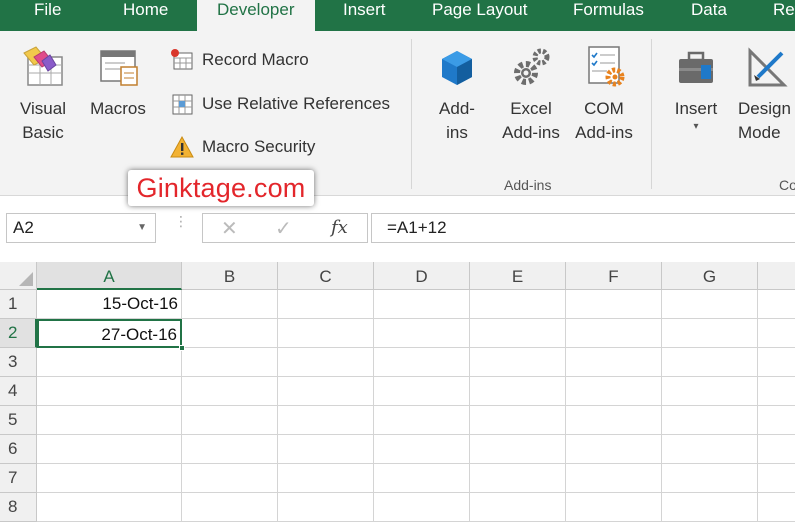  I want to click on row-header-1: 1, so click(18, 304).